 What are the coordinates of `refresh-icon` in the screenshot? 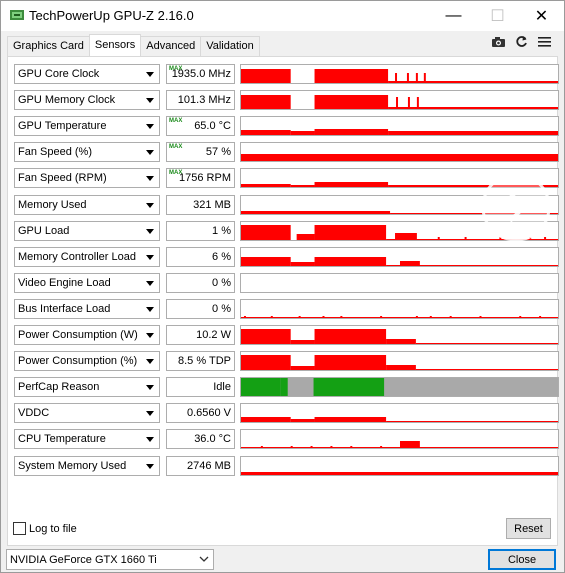 It's located at (521, 41).